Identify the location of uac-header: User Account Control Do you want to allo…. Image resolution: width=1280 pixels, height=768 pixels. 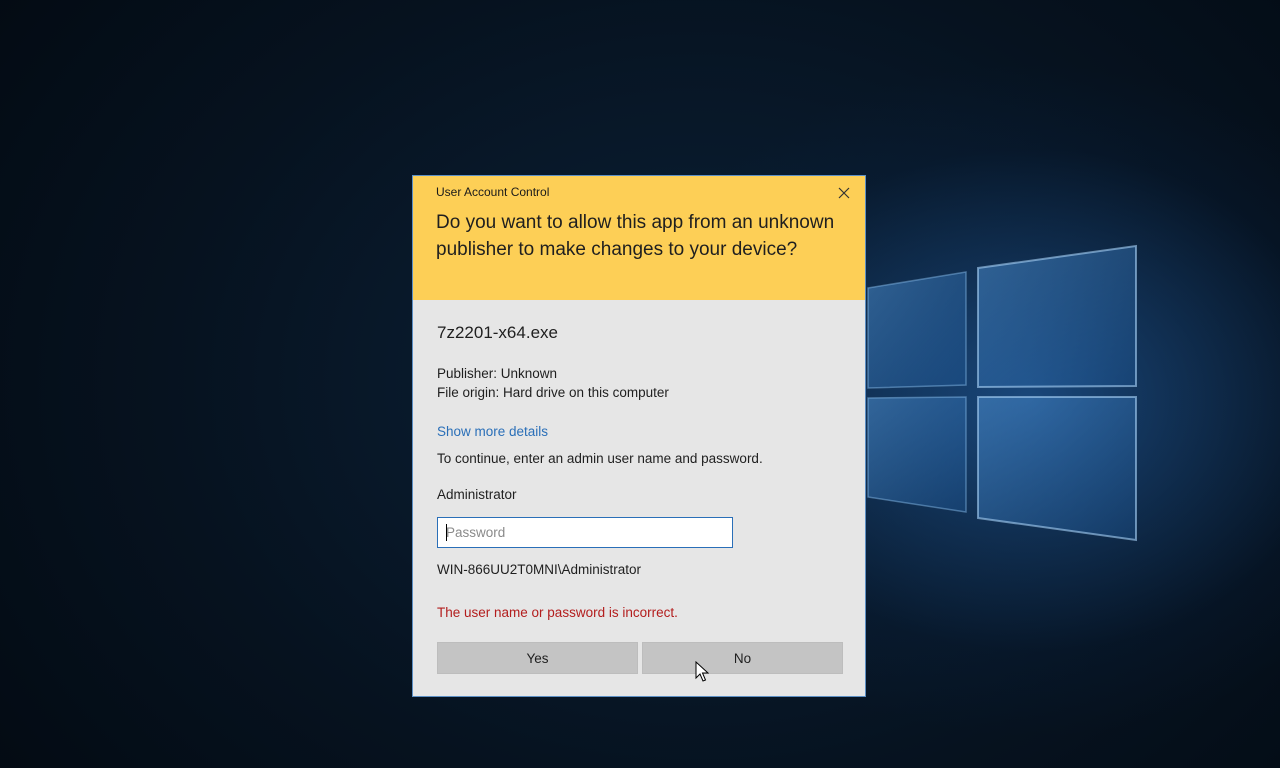
(639, 238).